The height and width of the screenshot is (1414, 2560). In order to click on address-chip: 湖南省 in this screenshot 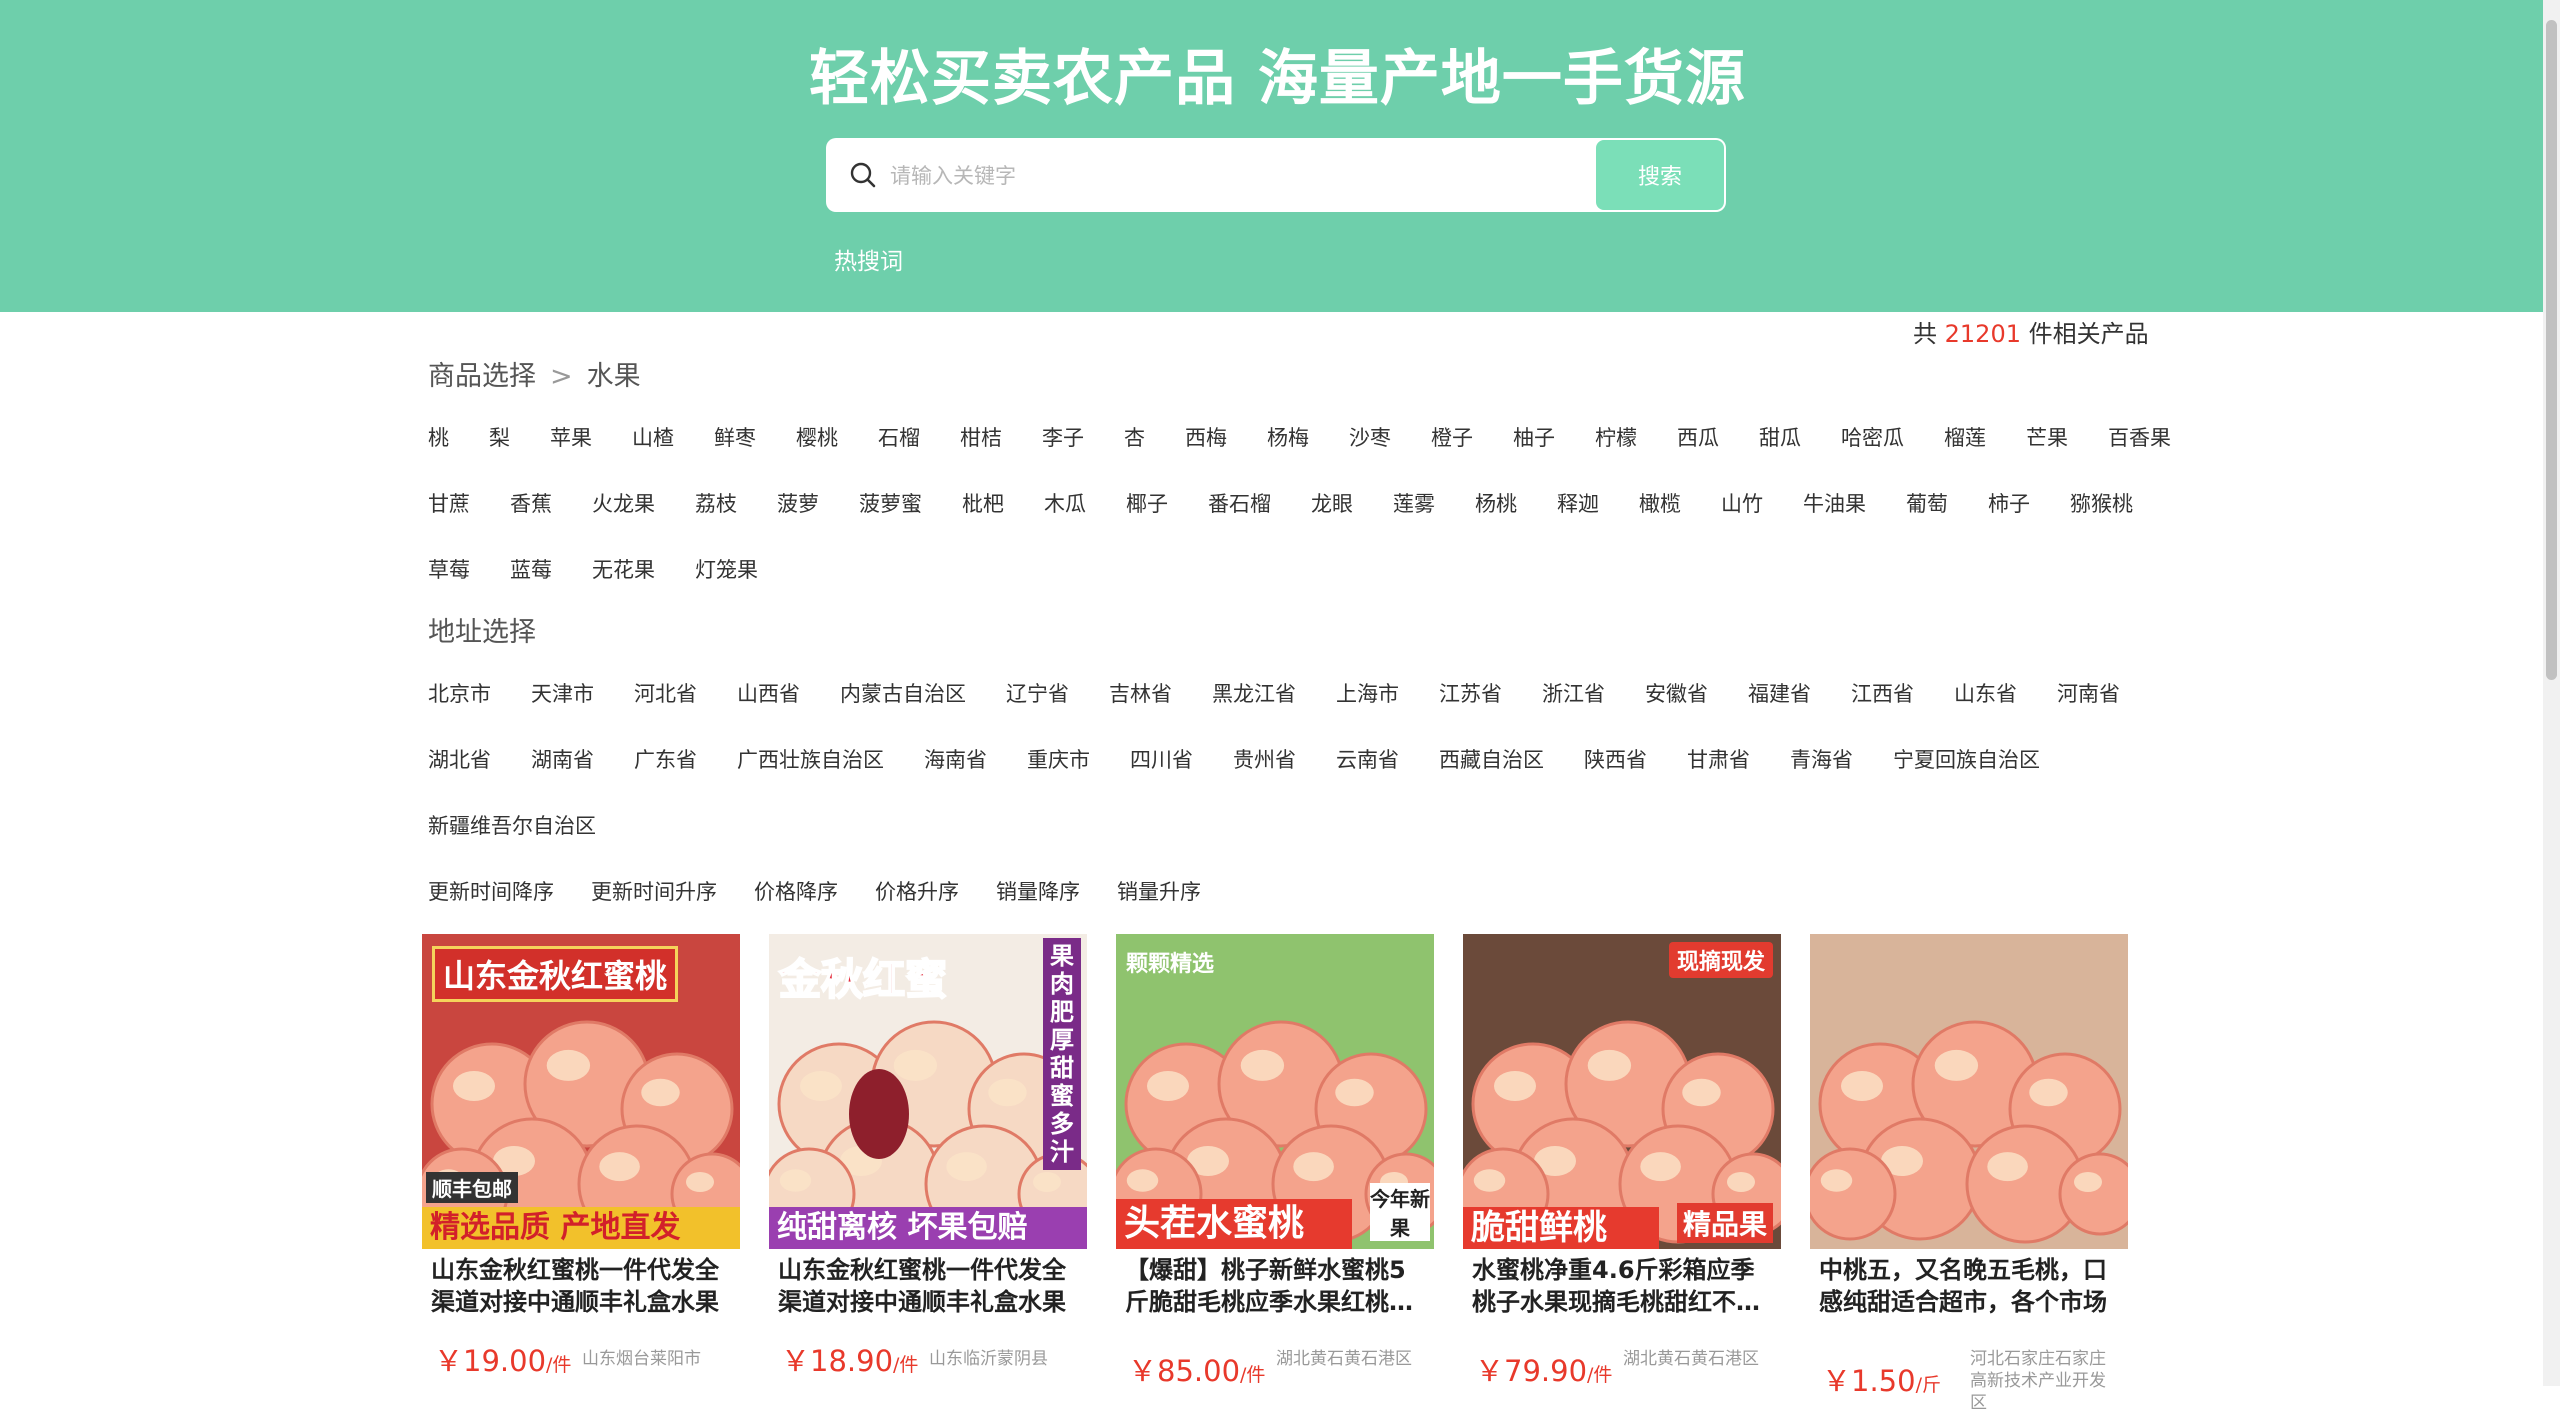, I will do `click(562, 759)`.